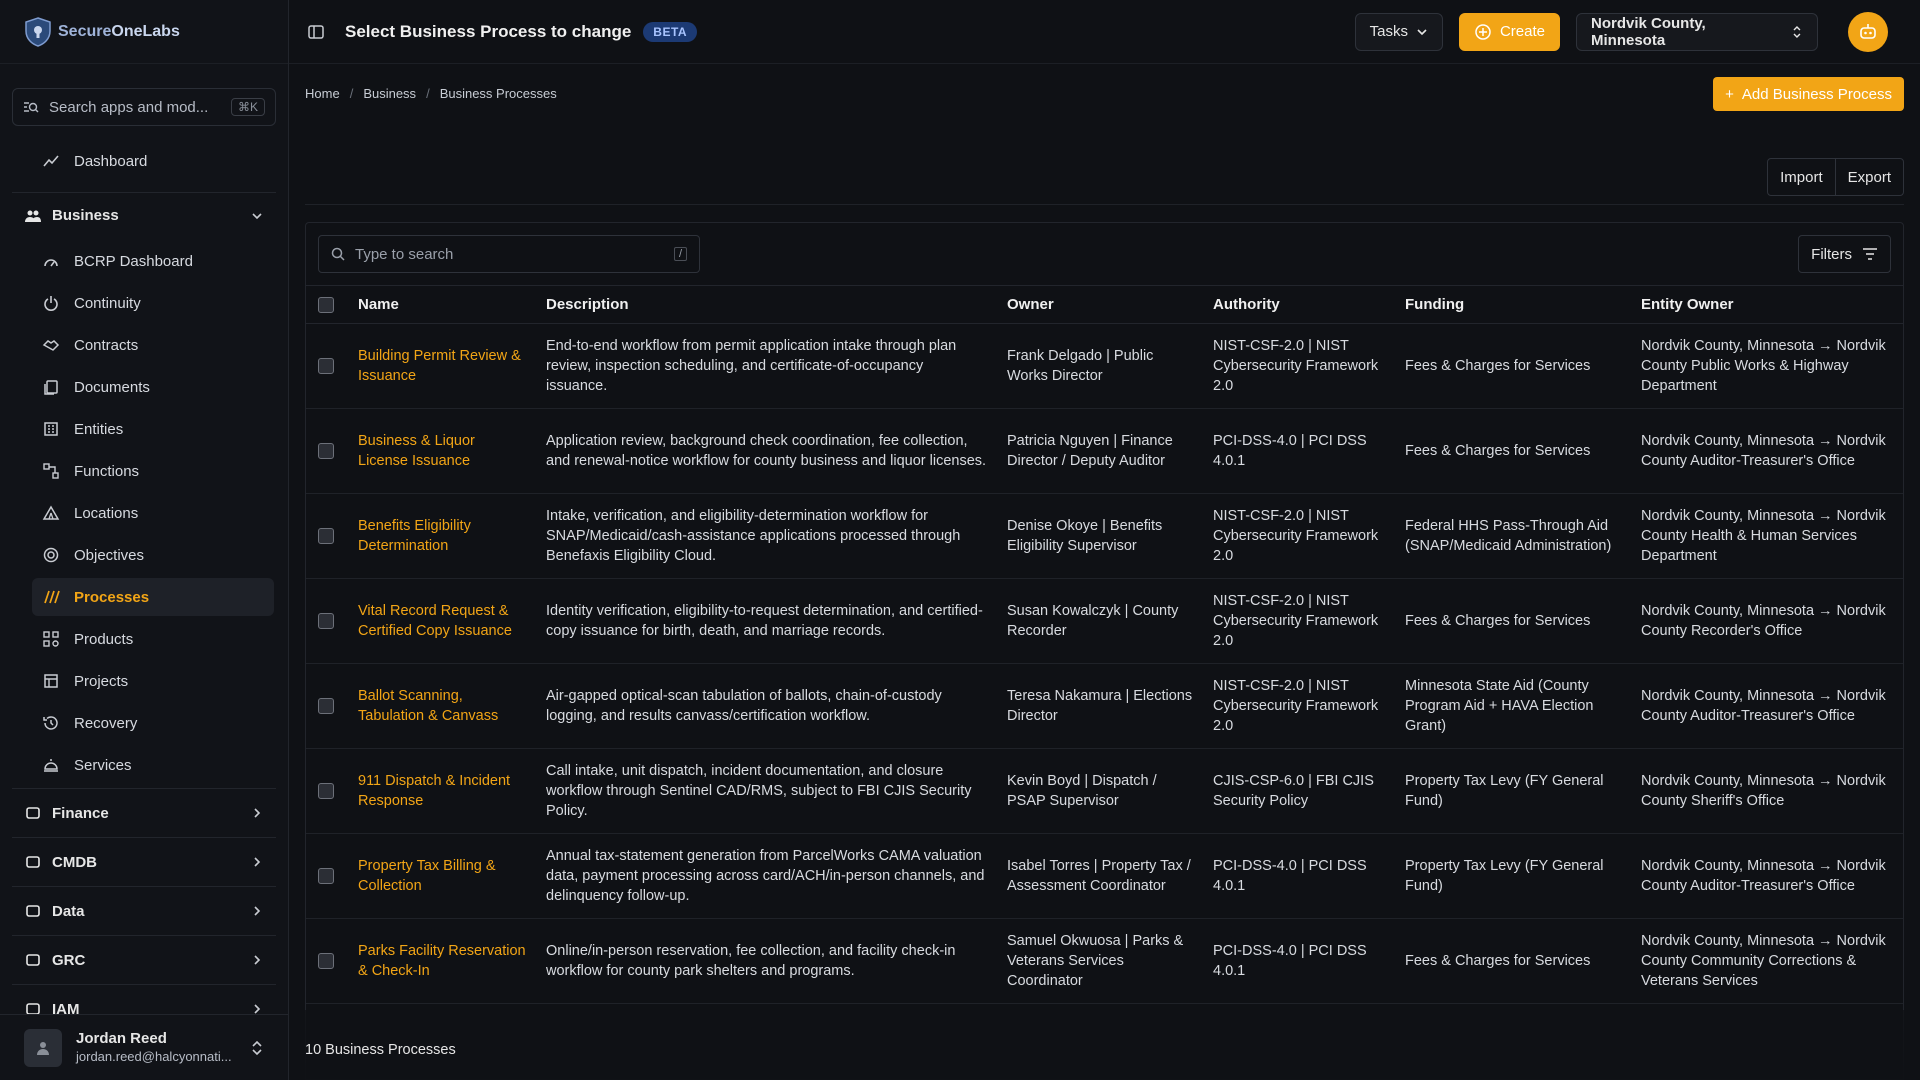 The image size is (1920, 1080). Describe the element at coordinates (442, 536) in the screenshot. I see `process-name-link: Benefits Eligibility Determination` at that location.